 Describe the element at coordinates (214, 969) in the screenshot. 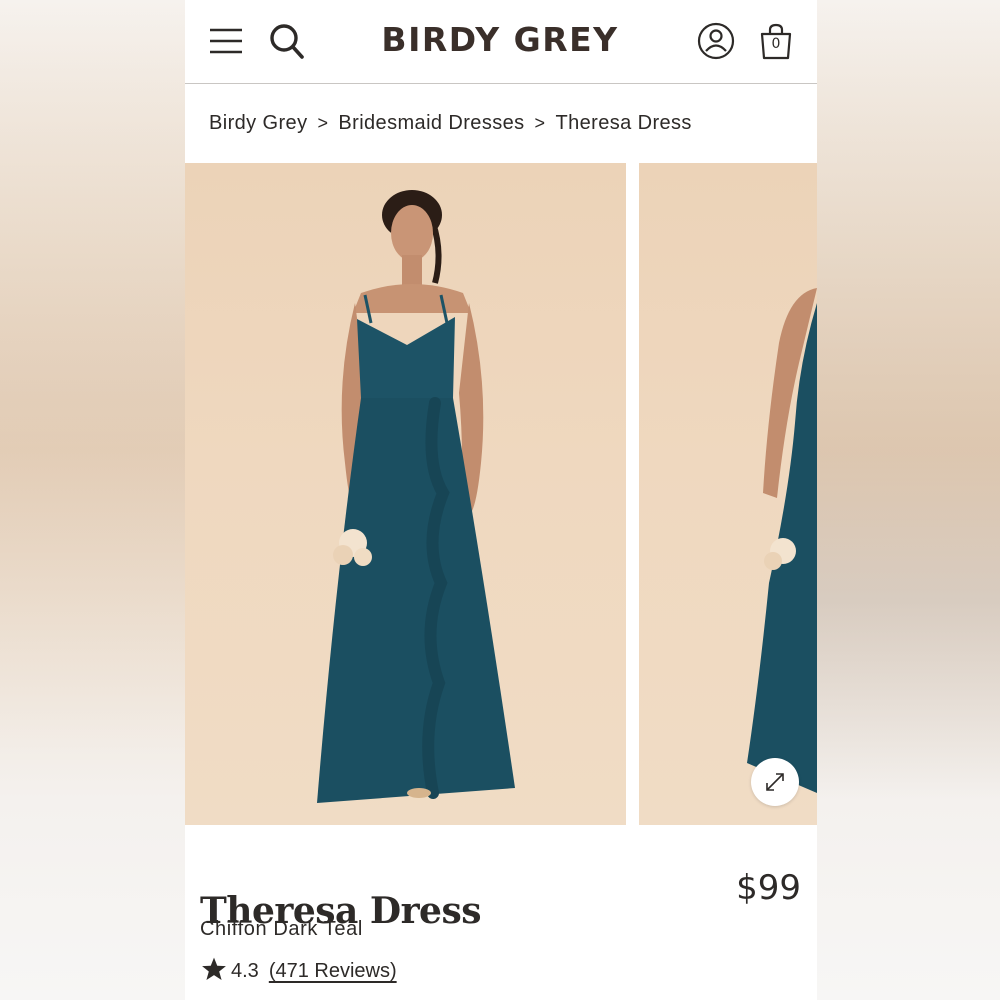

I see `star-icon` at that location.